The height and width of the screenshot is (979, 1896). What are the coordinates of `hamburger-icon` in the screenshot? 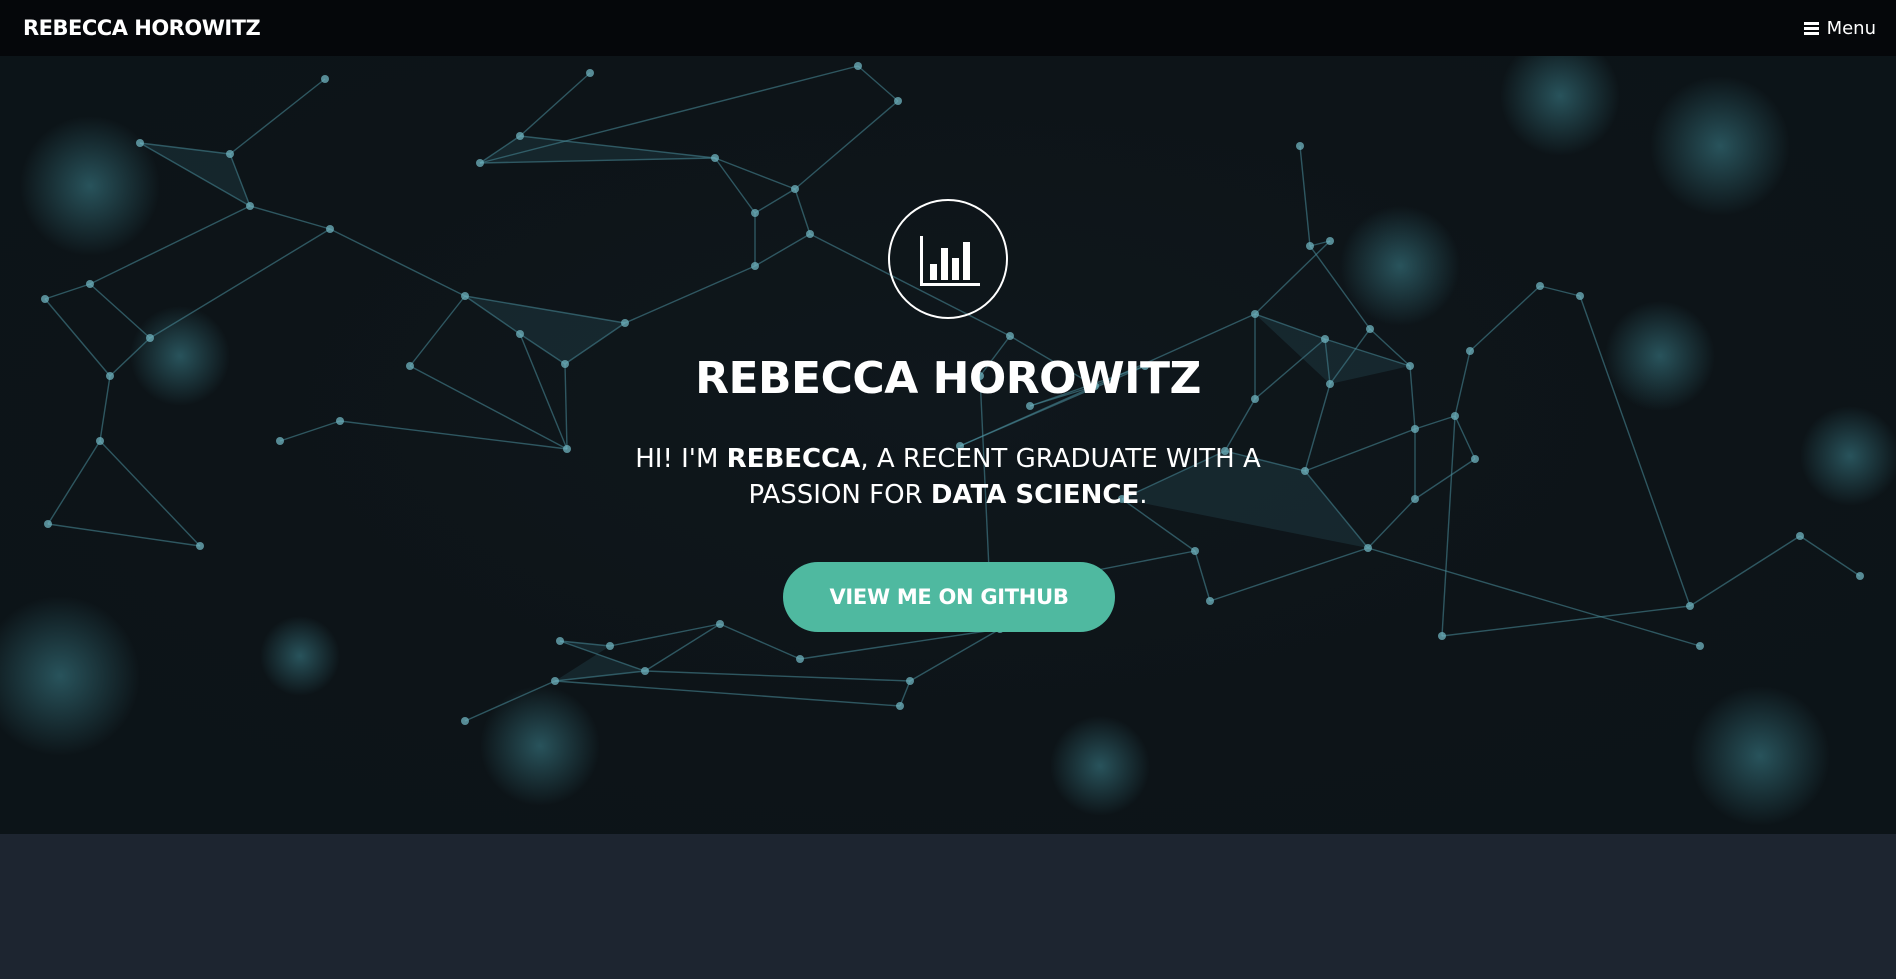 It's located at (1811, 28).